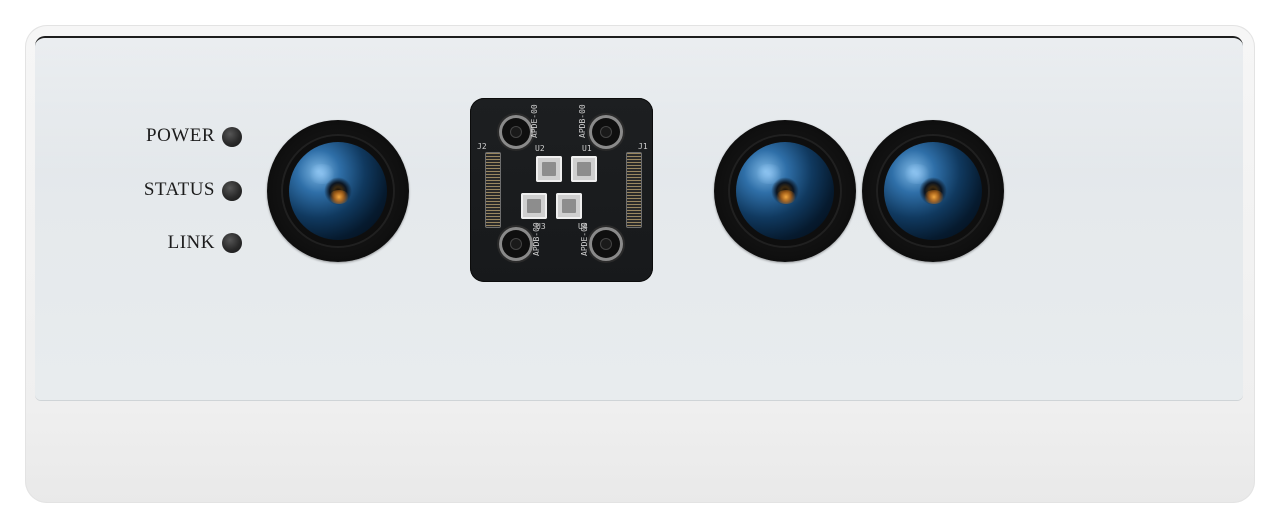  I want to click on led-label-status: STATUS, so click(179, 189).